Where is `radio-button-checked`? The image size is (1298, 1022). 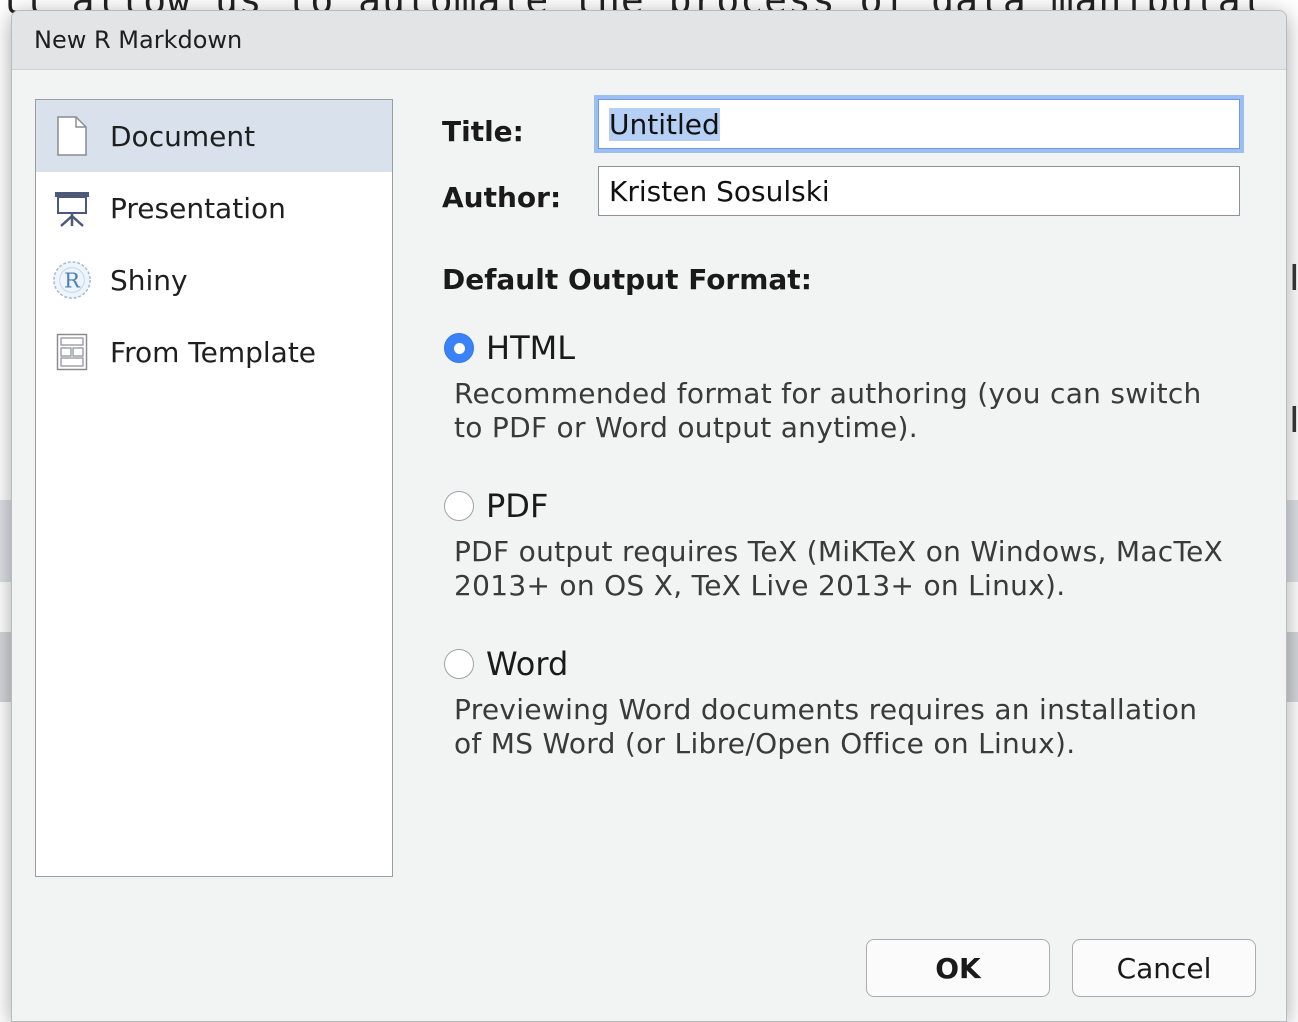
radio-button-checked is located at coordinates (459, 348).